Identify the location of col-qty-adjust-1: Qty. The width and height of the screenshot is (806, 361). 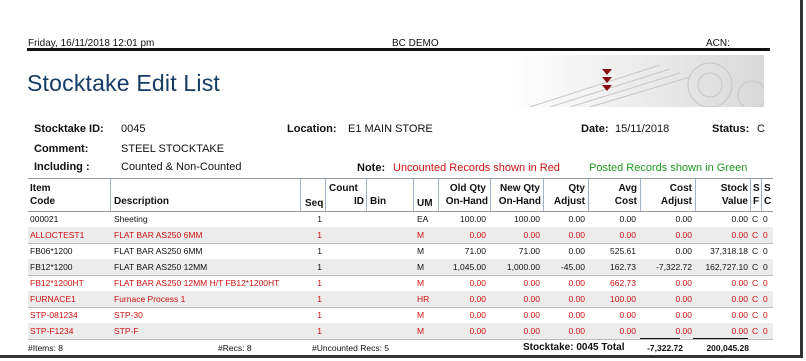
(576, 188).